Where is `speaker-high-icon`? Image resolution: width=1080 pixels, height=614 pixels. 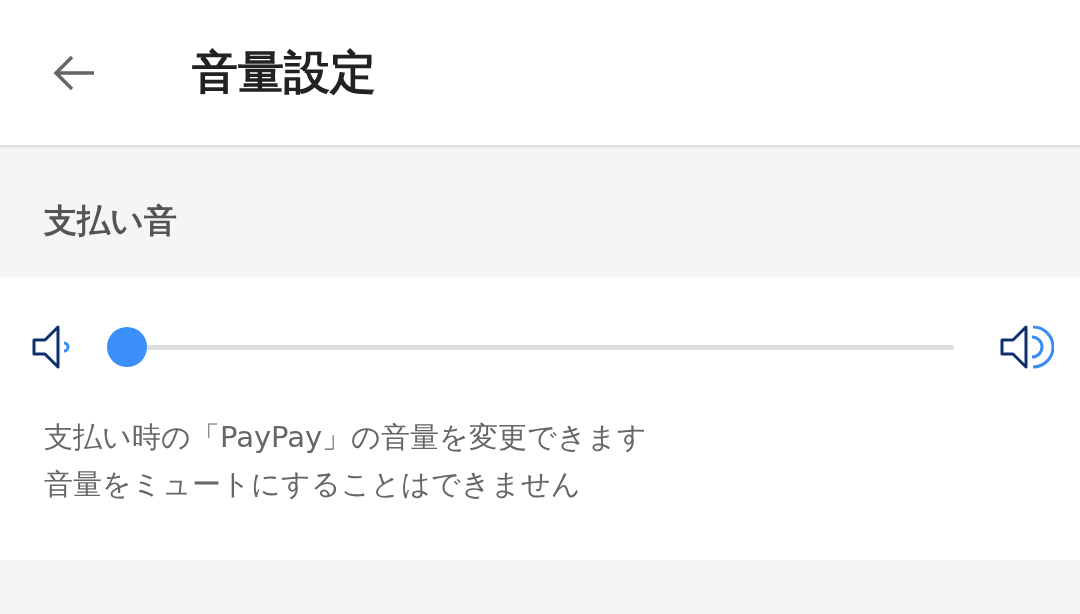
speaker-high-icon is located at coordinates (1027, 347).